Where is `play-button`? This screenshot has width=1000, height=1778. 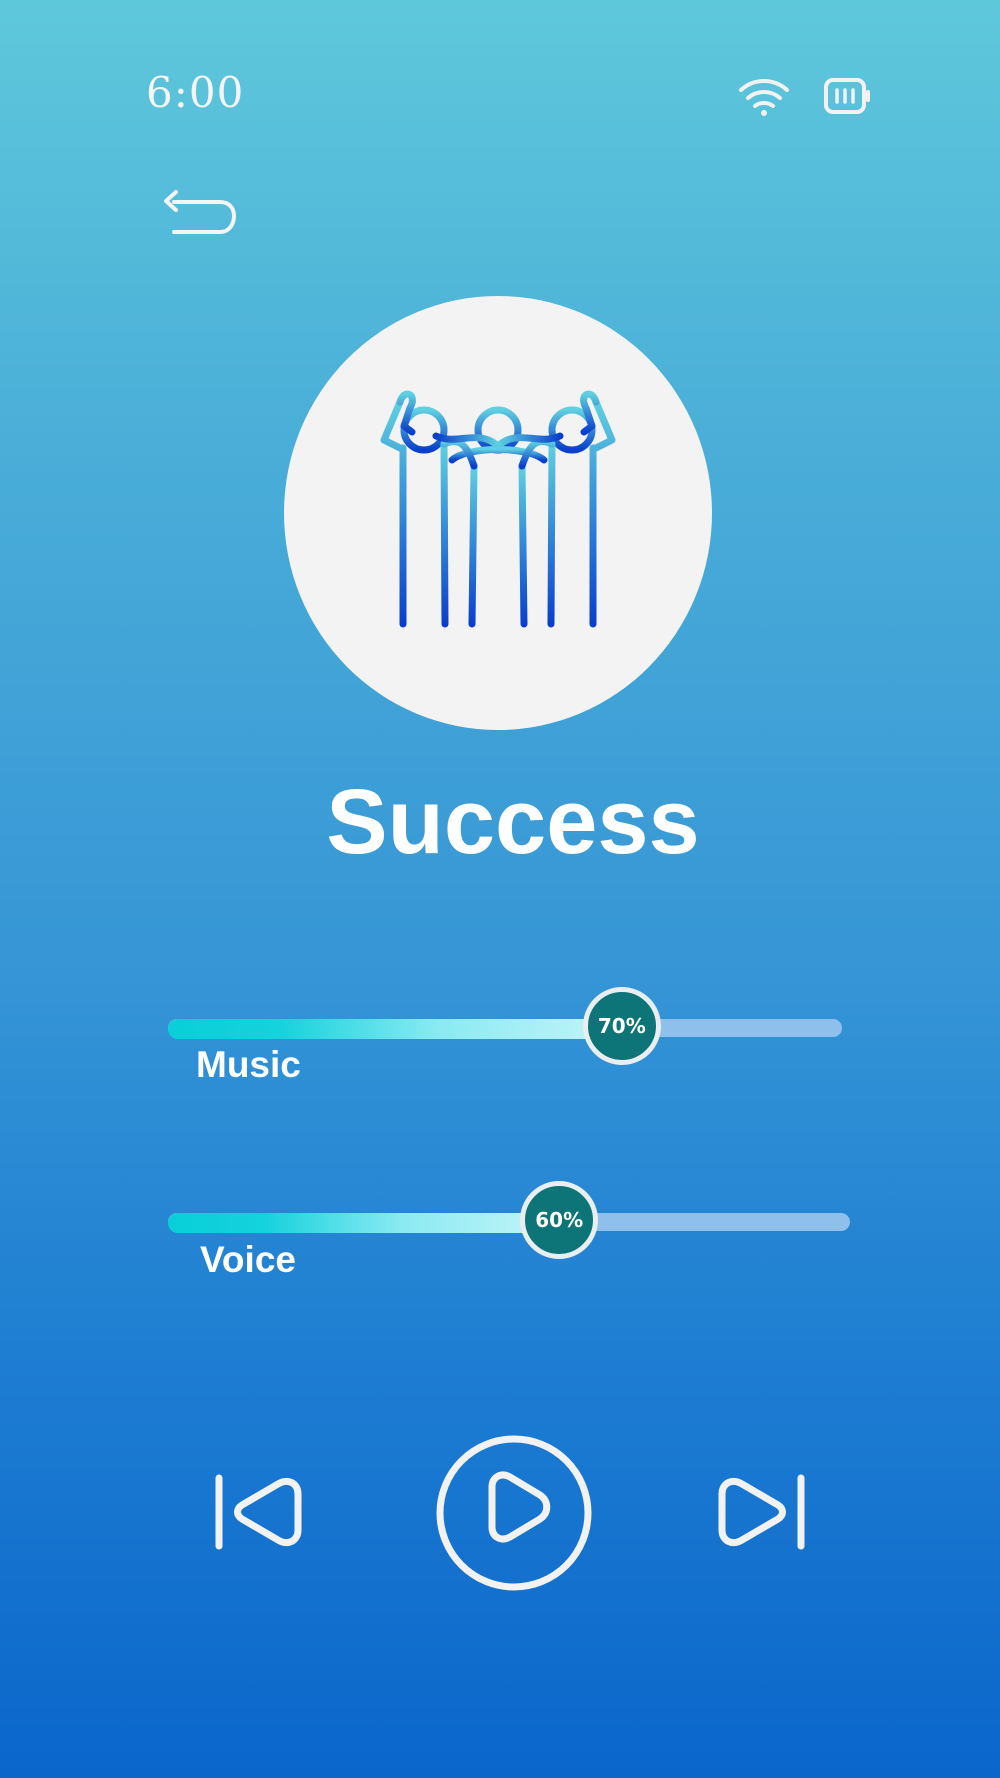 play-button is located at coordinates (514, 1513).